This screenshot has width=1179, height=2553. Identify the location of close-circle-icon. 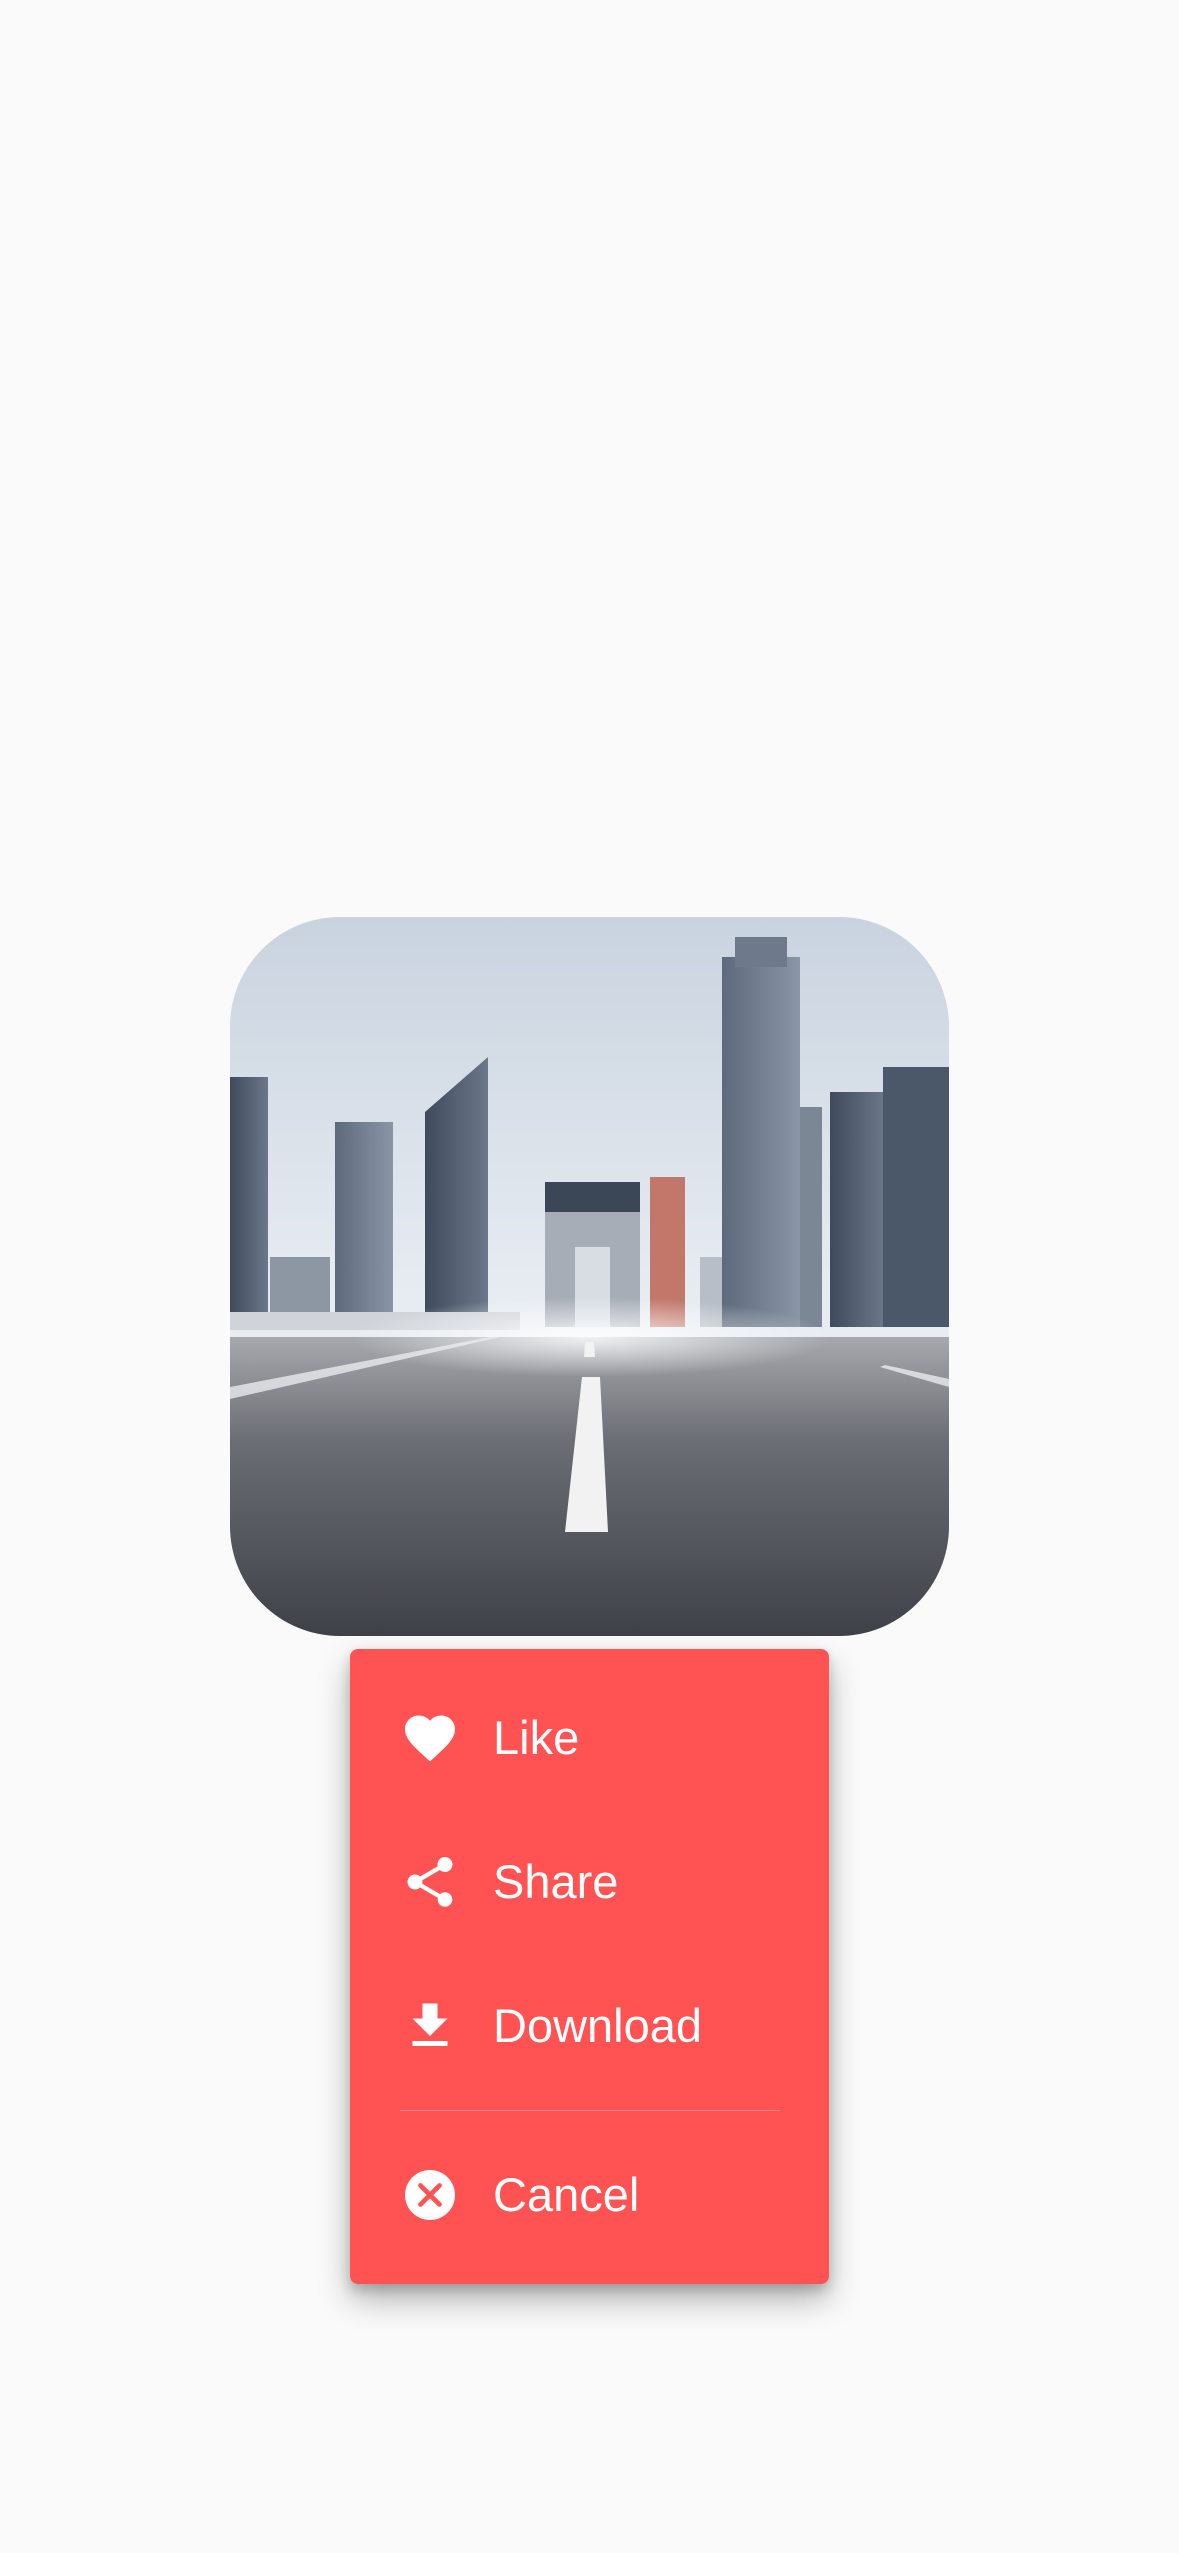
(430, 2195).